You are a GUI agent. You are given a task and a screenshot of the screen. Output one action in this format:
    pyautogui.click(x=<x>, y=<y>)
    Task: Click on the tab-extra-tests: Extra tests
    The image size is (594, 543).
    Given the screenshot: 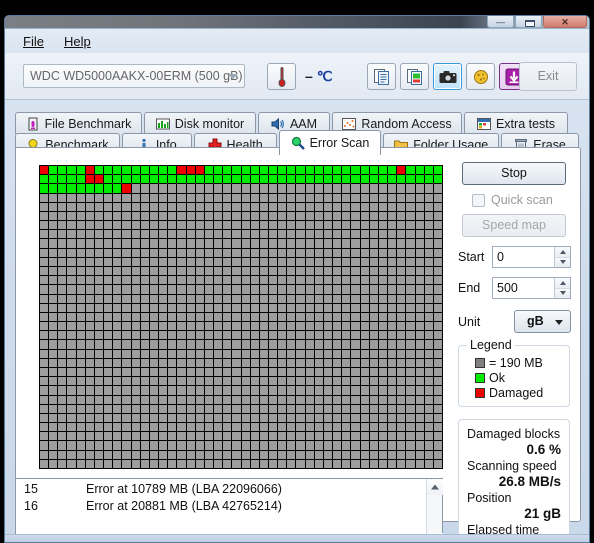 What is the action you would take?
    pyautogui.click(x=516, y=123)
    